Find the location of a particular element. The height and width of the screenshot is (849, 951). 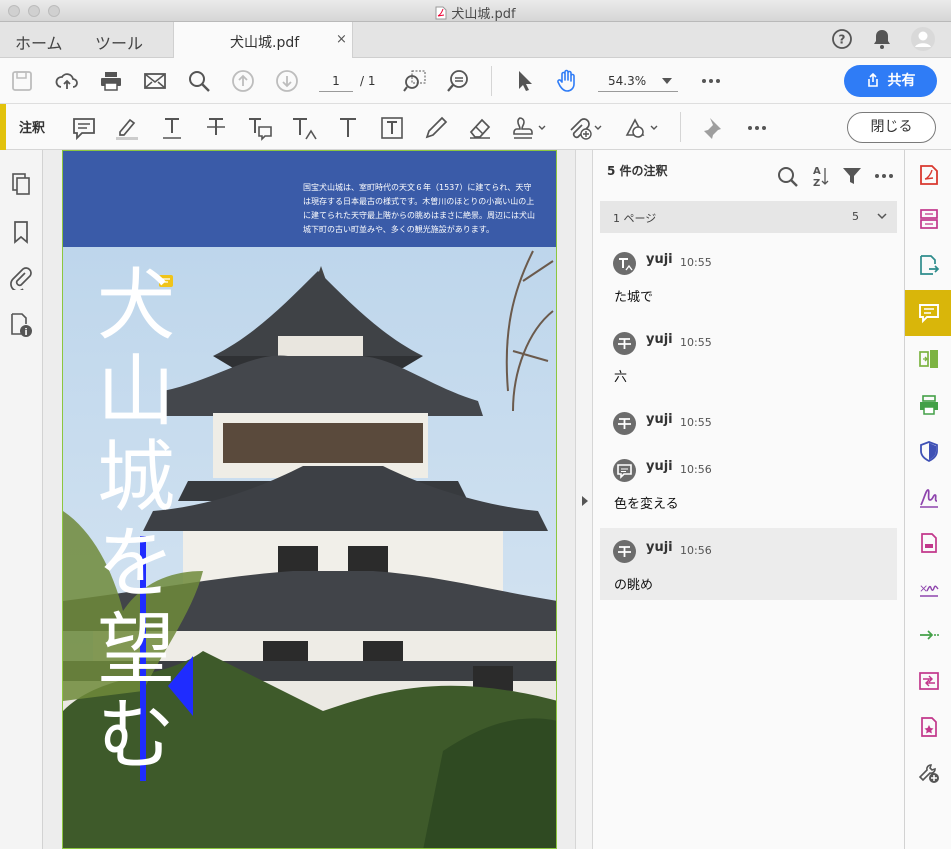

add-text-icon is located at coordinates (348, 128).